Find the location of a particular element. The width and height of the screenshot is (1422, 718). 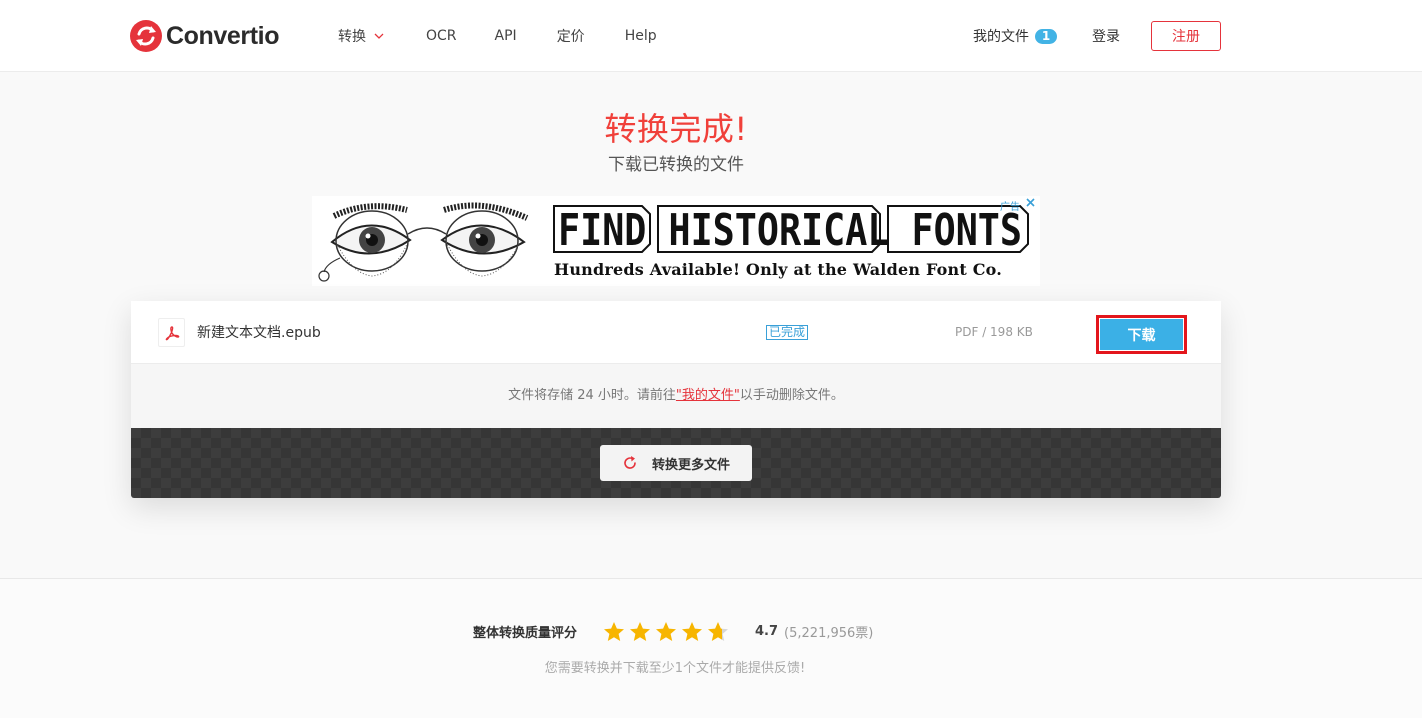

eyes-with-pince-nez-illustration is located at coordinates (423, 242).